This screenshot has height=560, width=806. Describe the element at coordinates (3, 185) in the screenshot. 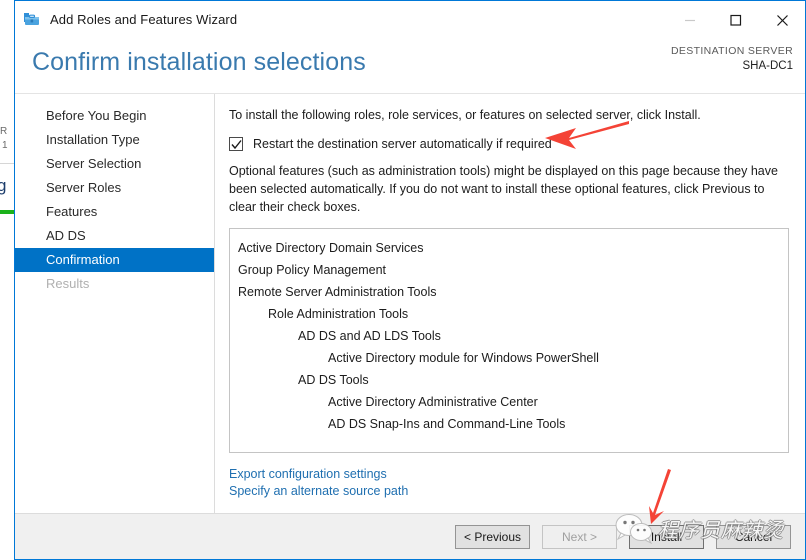

I see `background-text-fragment-3: g` at that location.